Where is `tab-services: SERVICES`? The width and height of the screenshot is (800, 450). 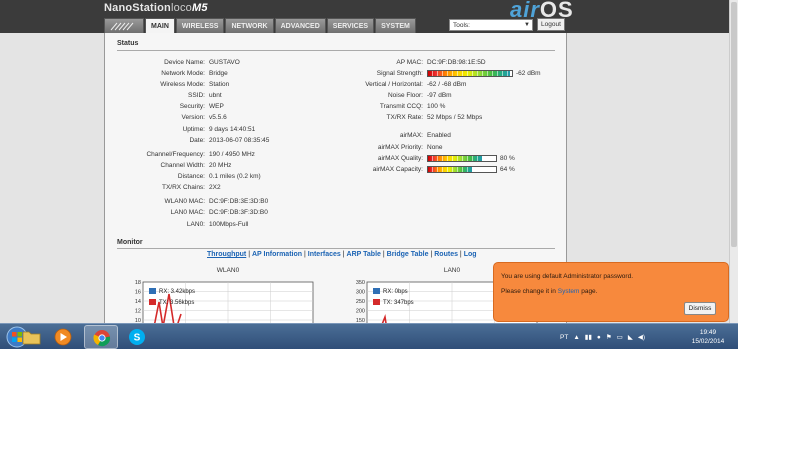
tab-services: SERVICES is located at coordinates (350, 25).